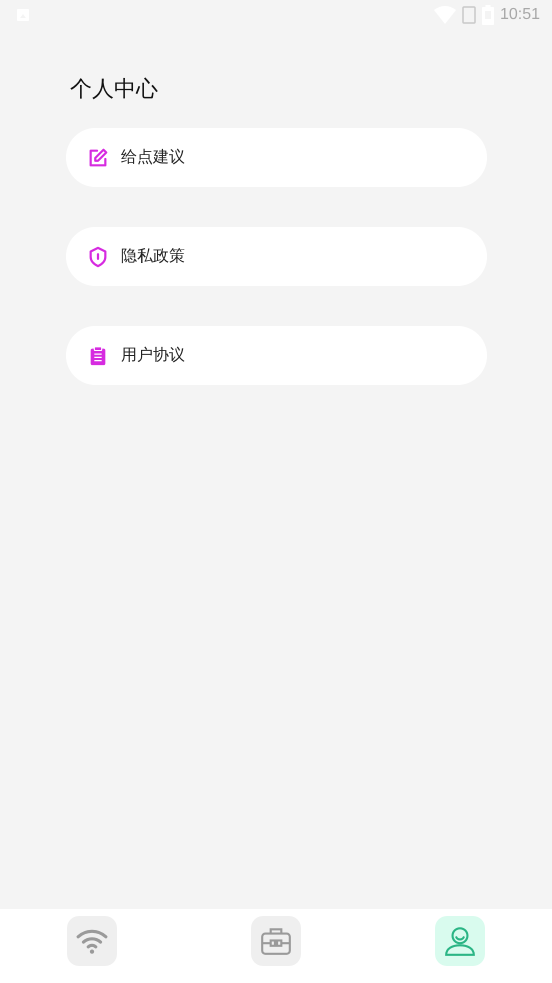 The width and height of the screenshot is (552, 983). Describe the element at coordinates (276, 157) in the screenshot. I see `menu-item: 给点建议` at that location.